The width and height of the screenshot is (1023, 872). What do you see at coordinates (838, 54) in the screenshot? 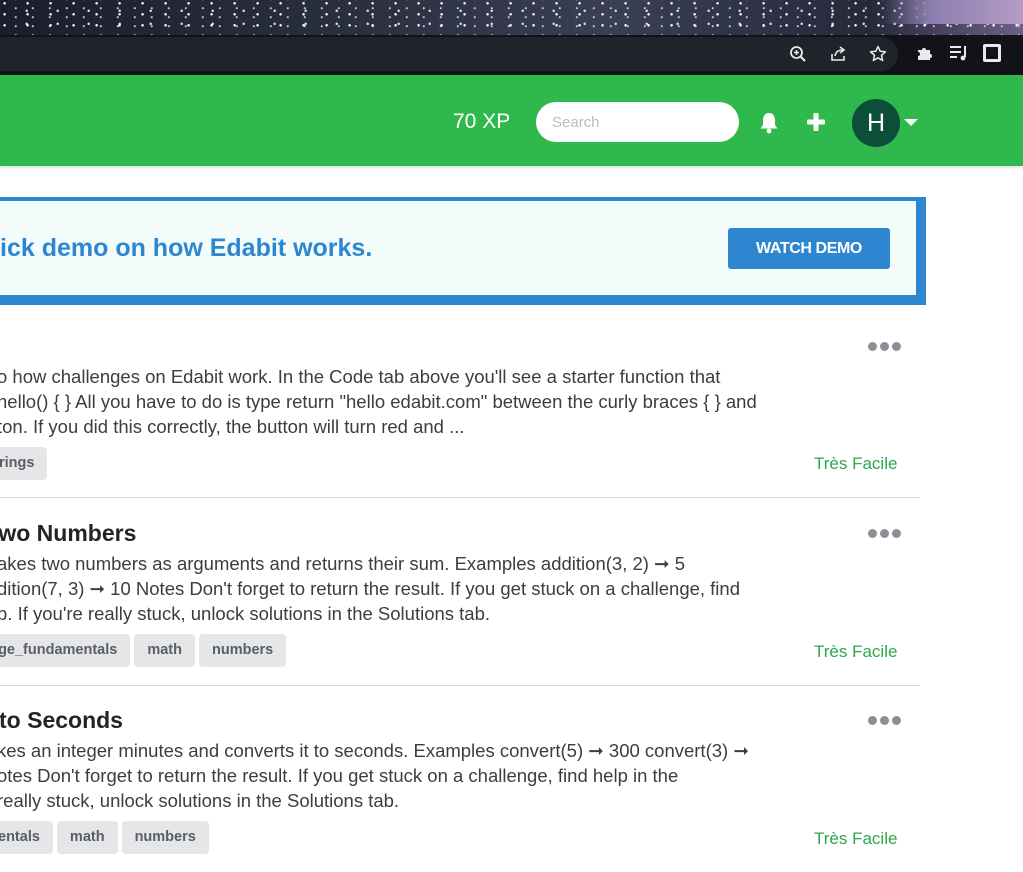
I see `share-icon` at bounding box center [838, 54].